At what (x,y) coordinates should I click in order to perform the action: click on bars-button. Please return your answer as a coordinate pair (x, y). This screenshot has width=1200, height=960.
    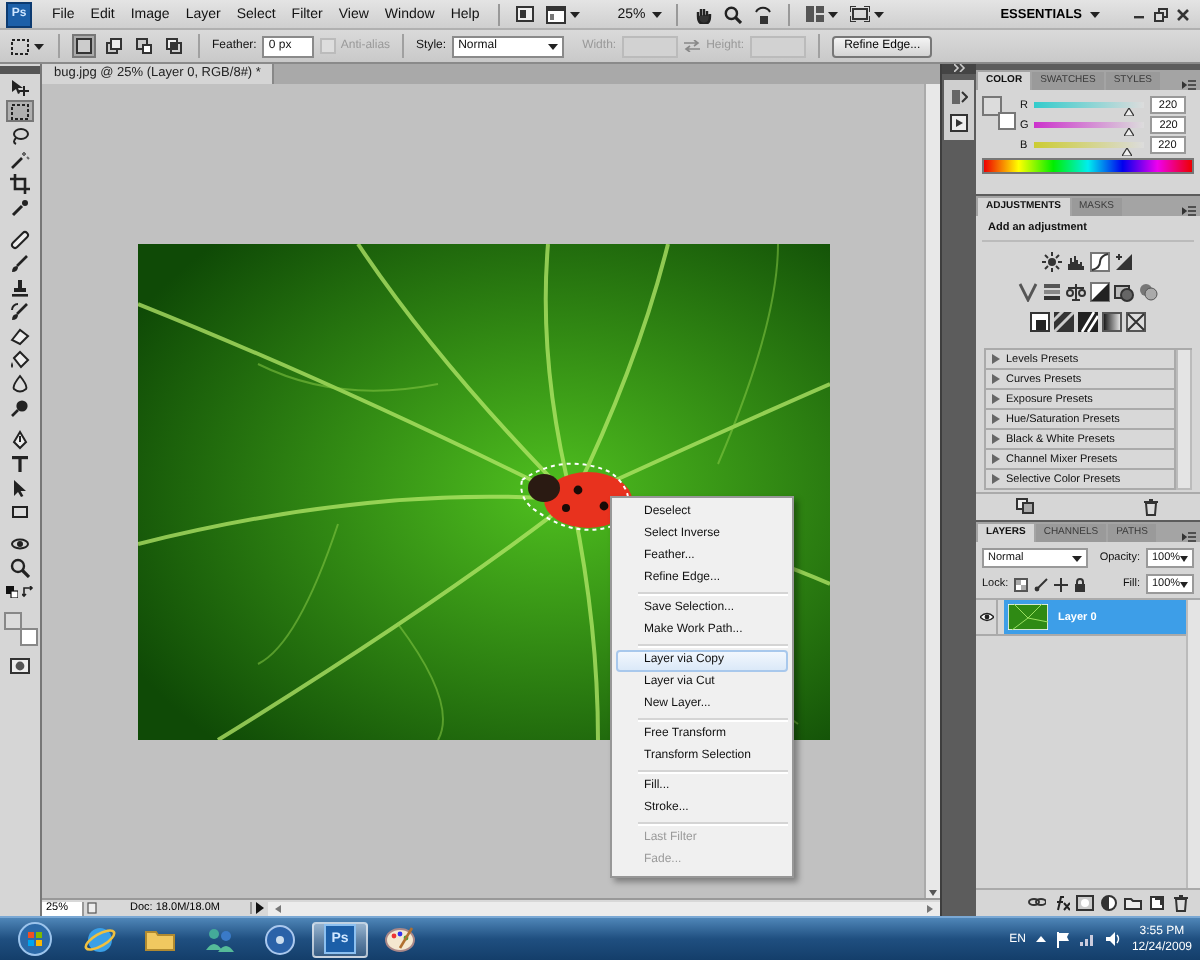
    Looking at the image, I should click on (1052, 292).